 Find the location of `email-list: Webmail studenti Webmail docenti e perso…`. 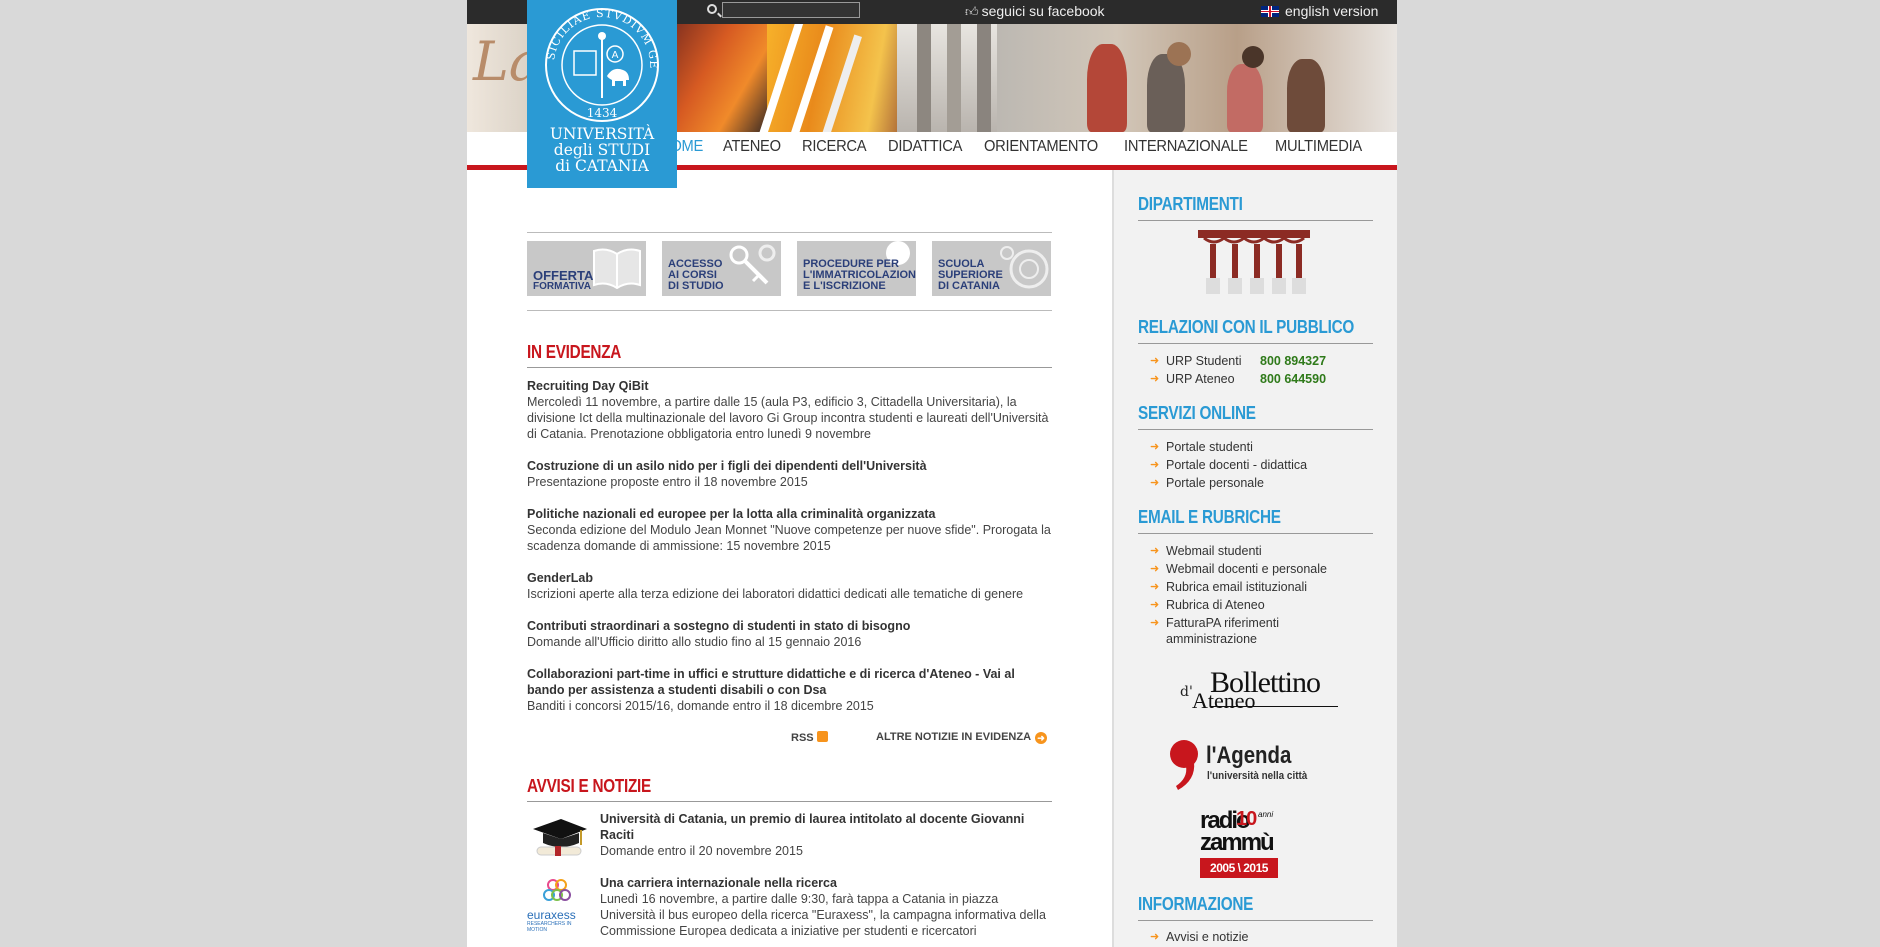

email-list: Webmail studenti Webmail docenti e perso… is located at coordinates (1260, 594).